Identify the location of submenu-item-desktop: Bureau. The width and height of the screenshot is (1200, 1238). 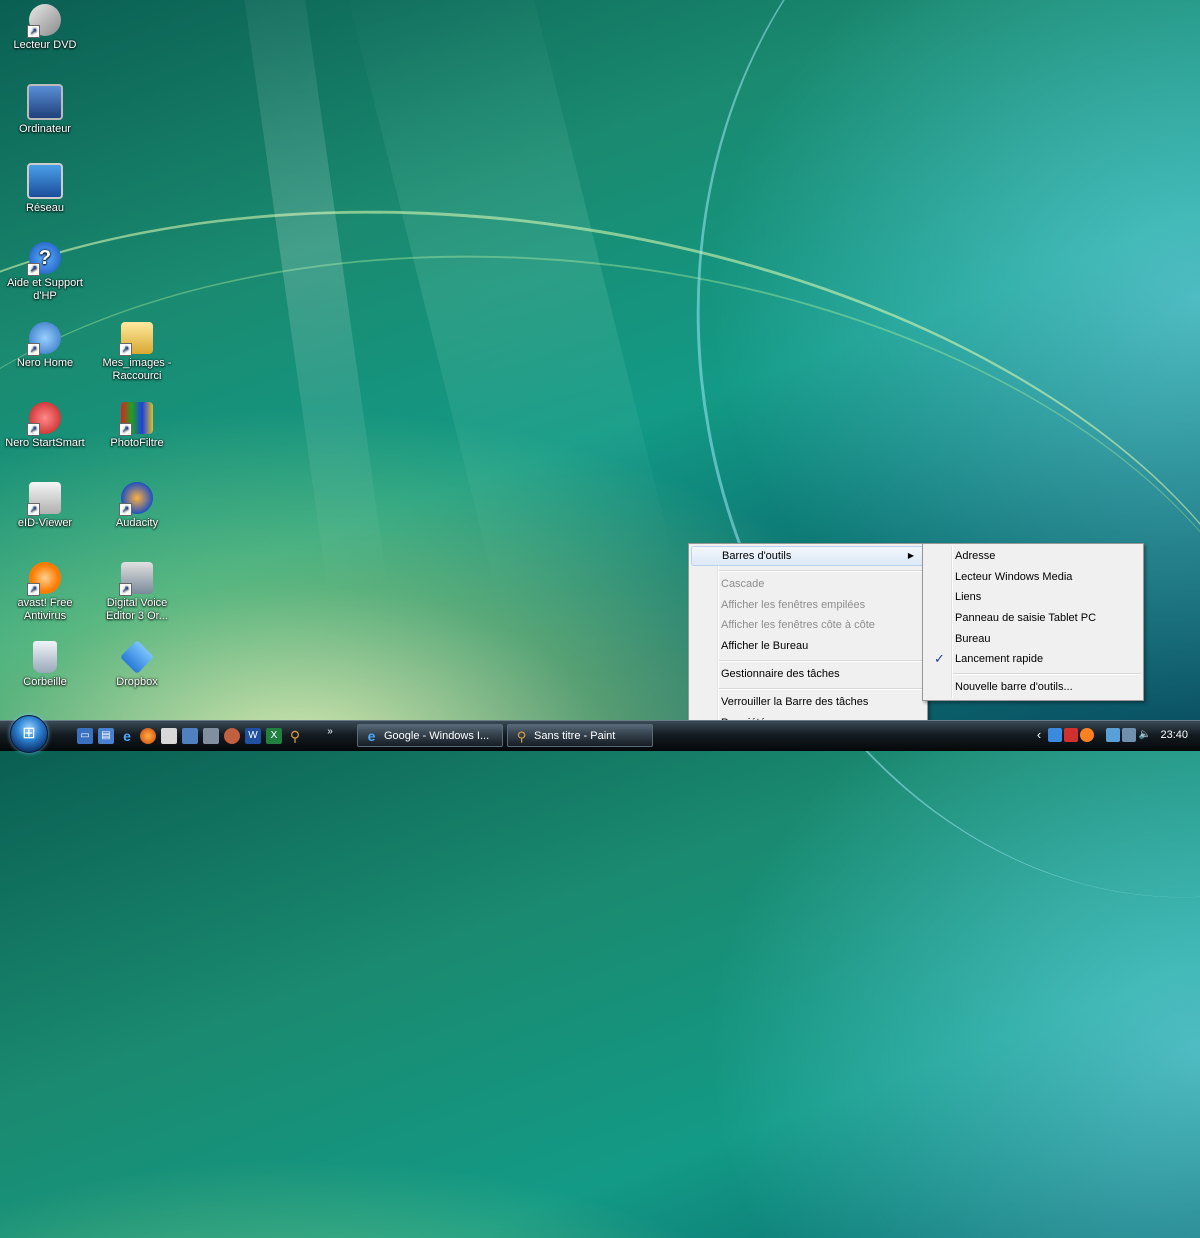
(972, 639).